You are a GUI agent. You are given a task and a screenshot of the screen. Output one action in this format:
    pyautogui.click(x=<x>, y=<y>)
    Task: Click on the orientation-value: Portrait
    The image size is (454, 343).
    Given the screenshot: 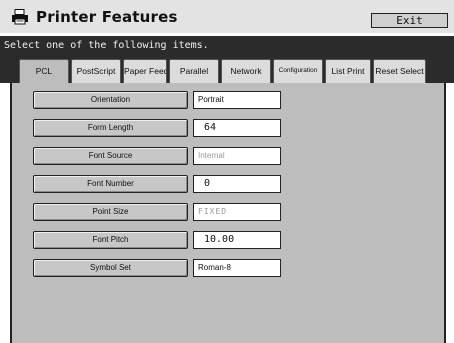 What is the action you would take?
    pyautogui.click(x=237, y=100)
    